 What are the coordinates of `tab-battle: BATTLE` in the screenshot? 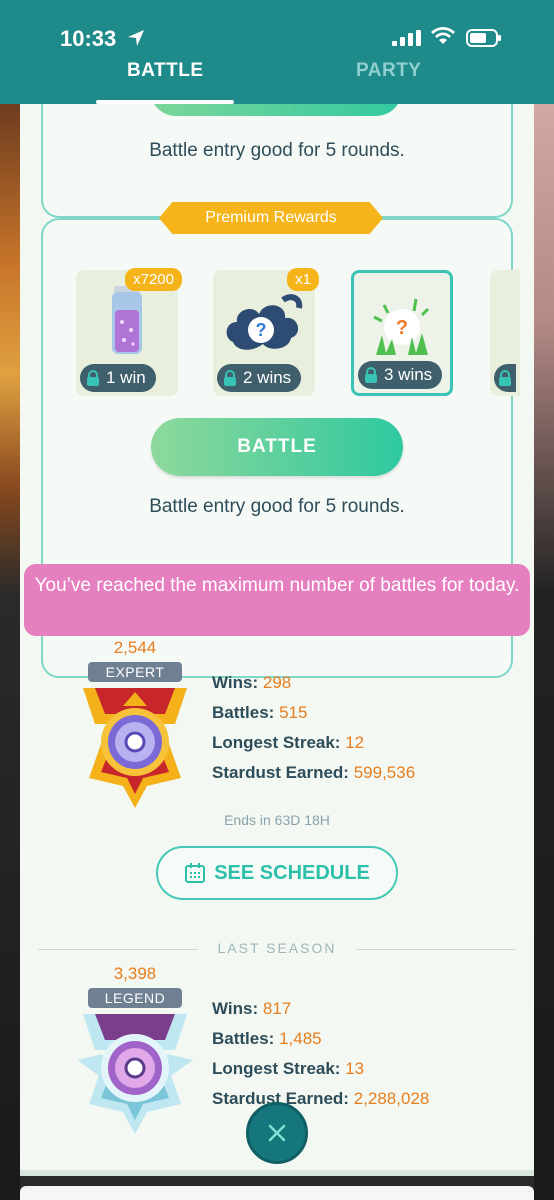 It's located at (165, 71).